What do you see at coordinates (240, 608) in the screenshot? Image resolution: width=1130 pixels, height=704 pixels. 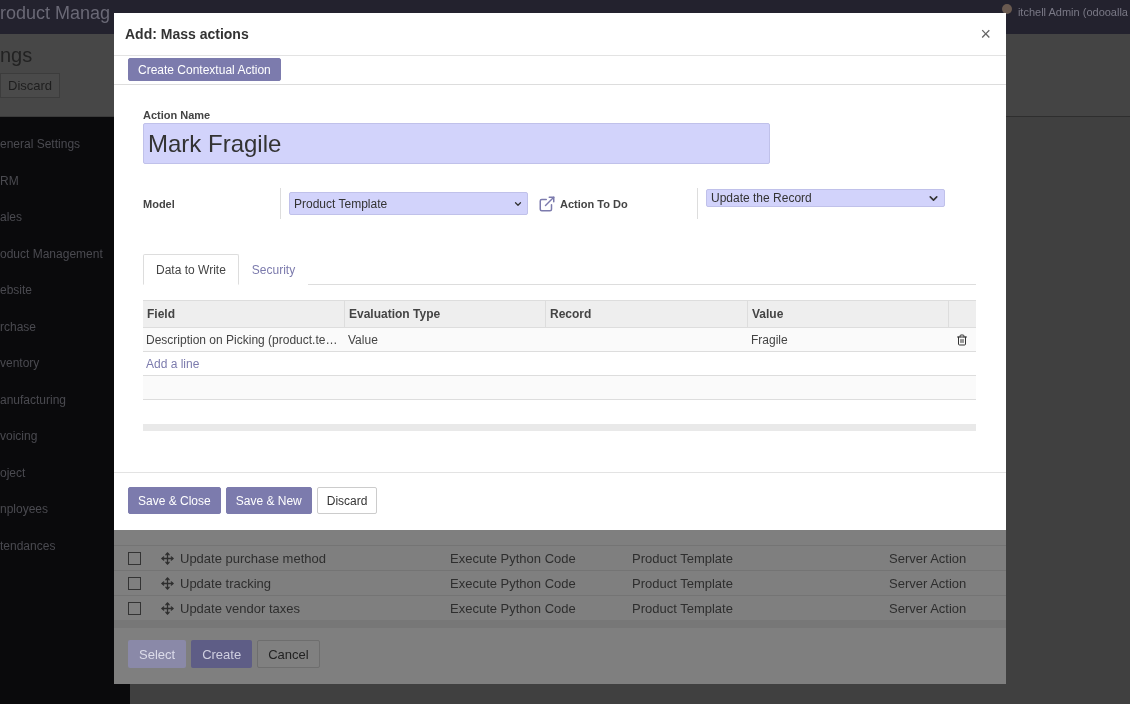 I see `list-cell-text: Update vendor taxes` at bounding box center [240, 608].